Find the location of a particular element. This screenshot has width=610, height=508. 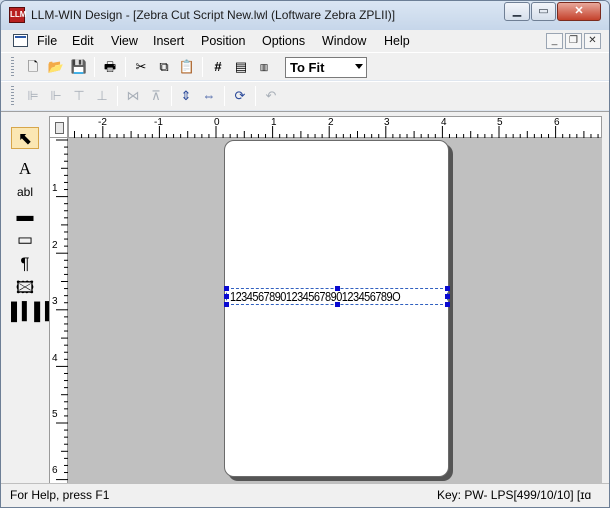

cut-icon: ✂ is located at coordinates (141, 67).